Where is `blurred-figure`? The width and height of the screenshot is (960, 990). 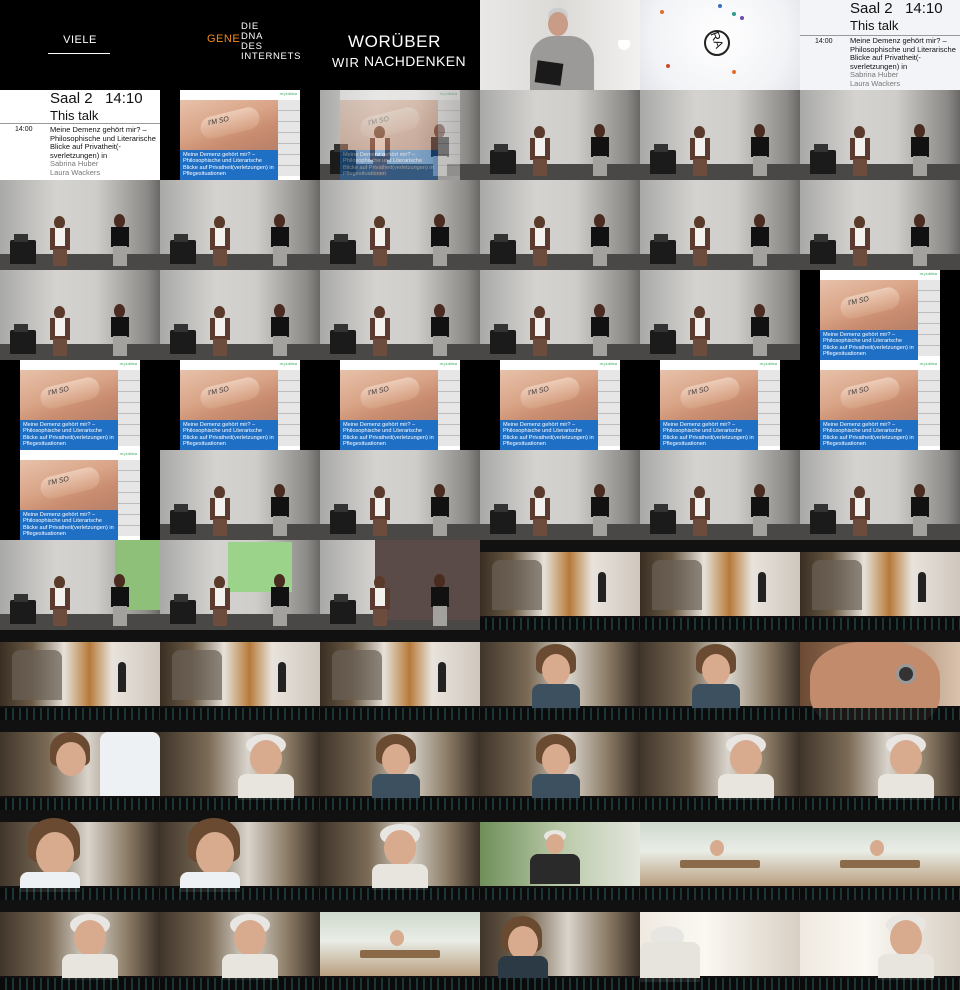
blurred-figure is located at coordinates (677, 585).